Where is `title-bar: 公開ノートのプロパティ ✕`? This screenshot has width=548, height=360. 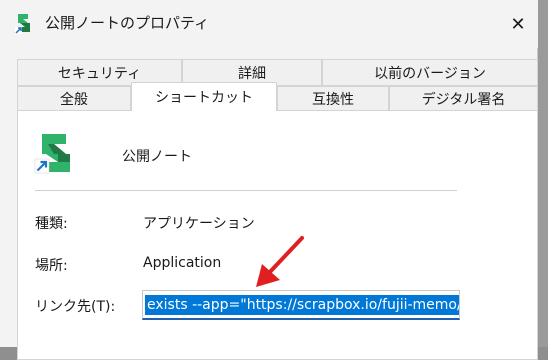 title-bar: 公開ノートのプロパティ ✕ is located at coordinates (269, 24).